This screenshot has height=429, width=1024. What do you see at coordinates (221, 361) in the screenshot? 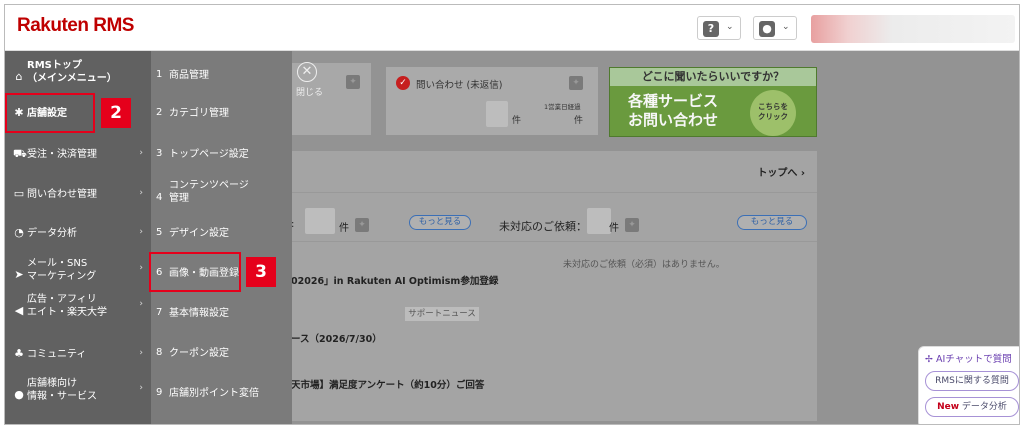
I see `submenu-item-8: 8 クーポン設定` at bounding box center [221, 361].